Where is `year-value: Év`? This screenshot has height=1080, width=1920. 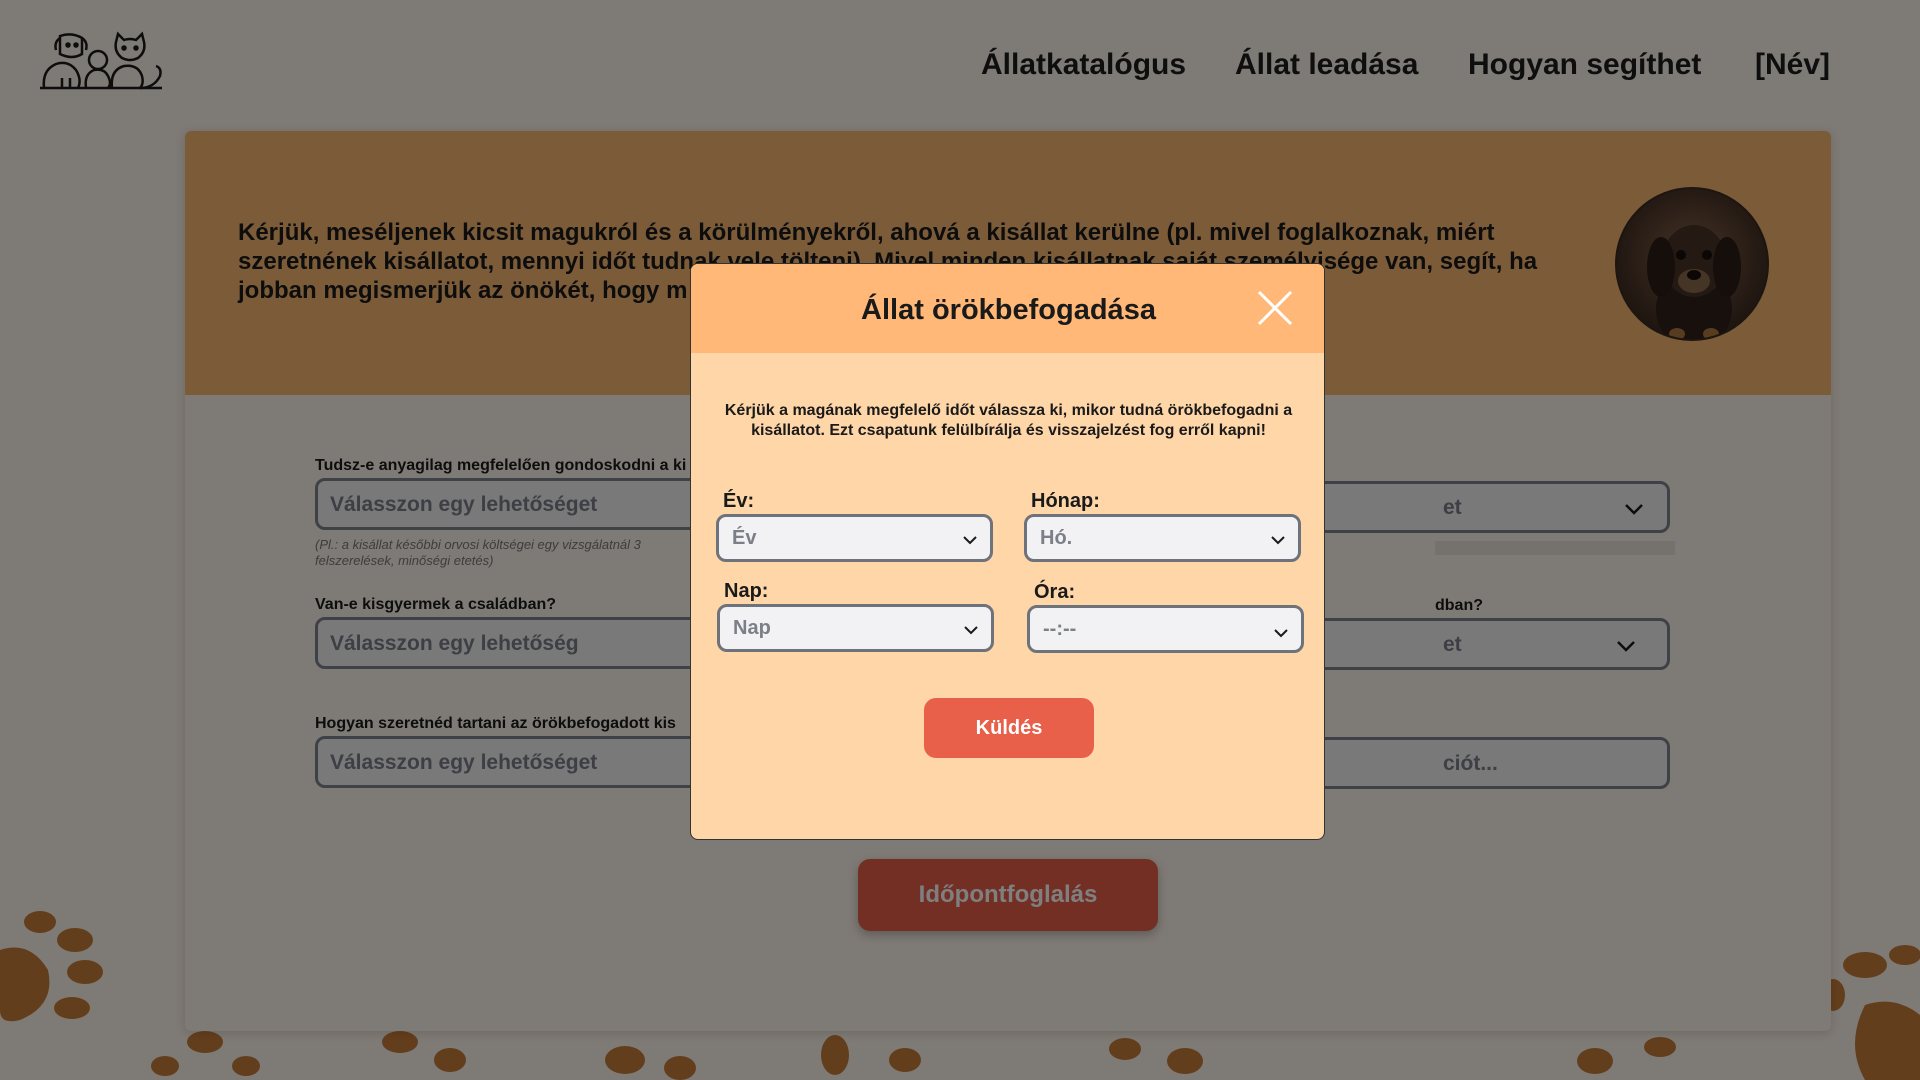
year-value: Év is located at coordinates (744, 538).